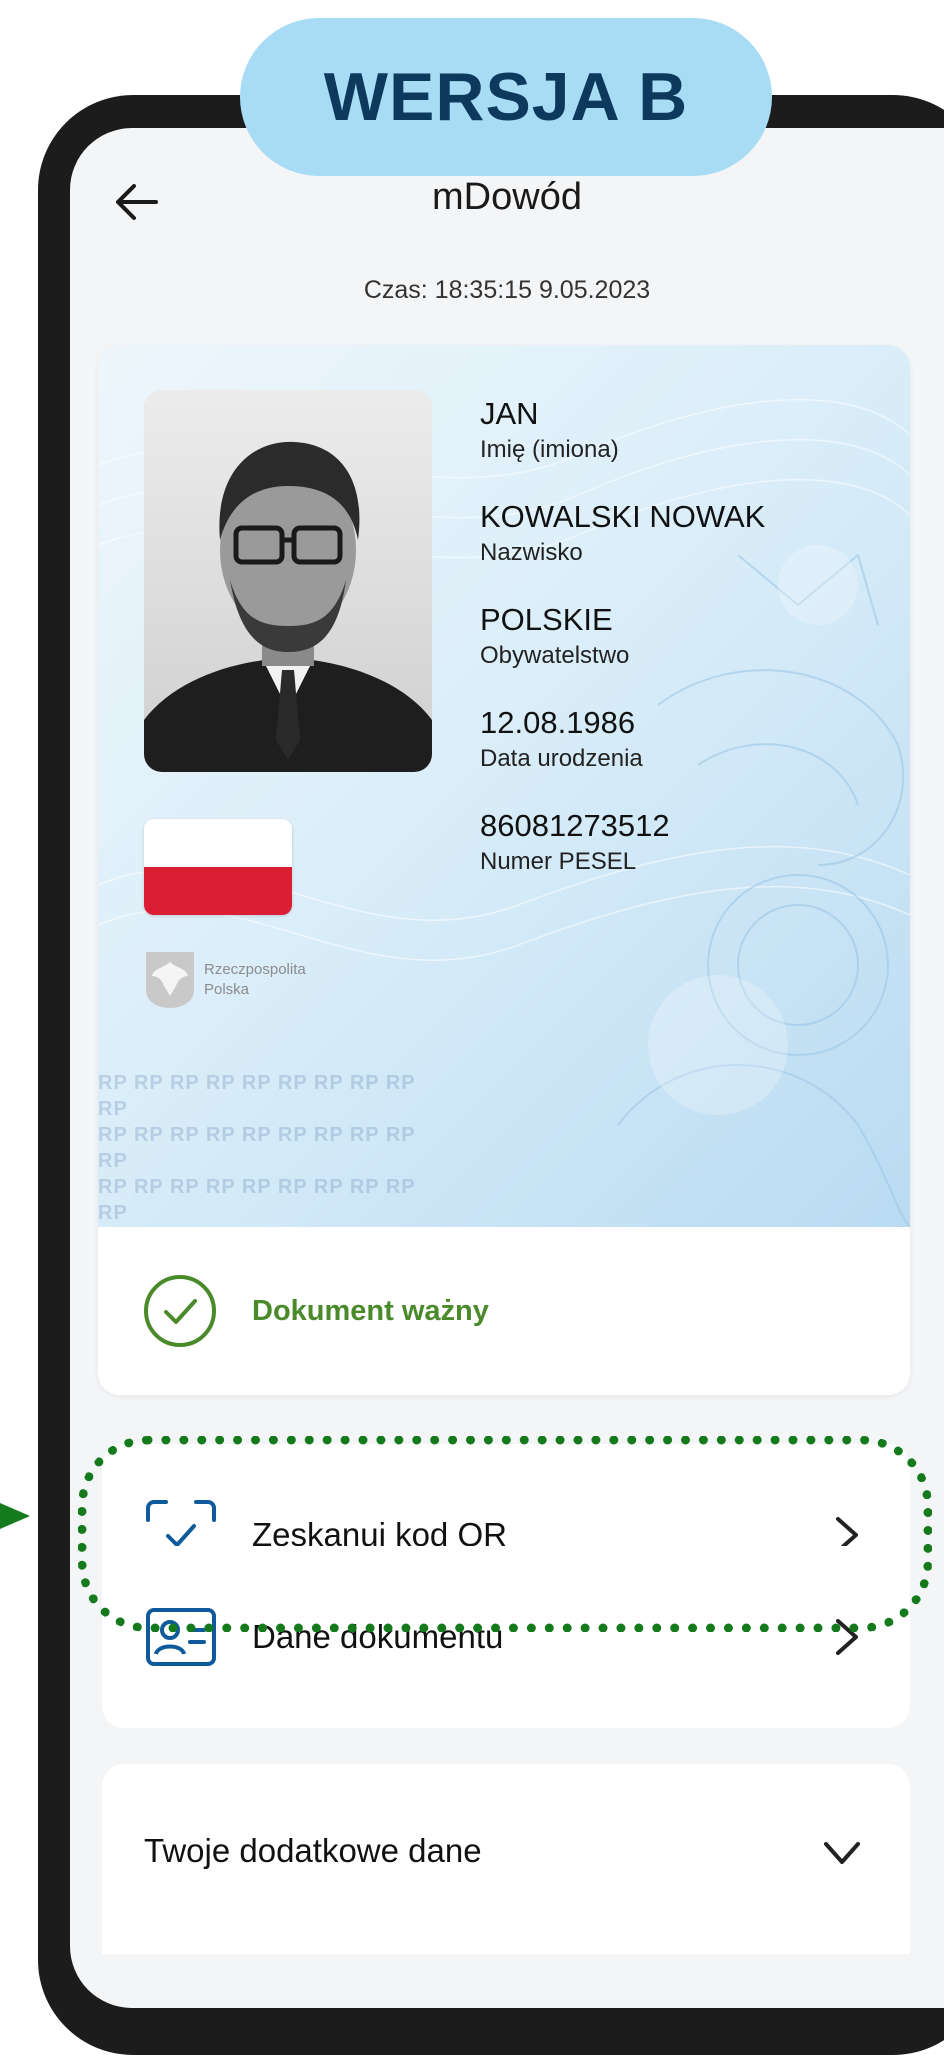 This screenshot has height=2055, width=944. I want to click on version-badge: WERSJA B, so click(506, 97).